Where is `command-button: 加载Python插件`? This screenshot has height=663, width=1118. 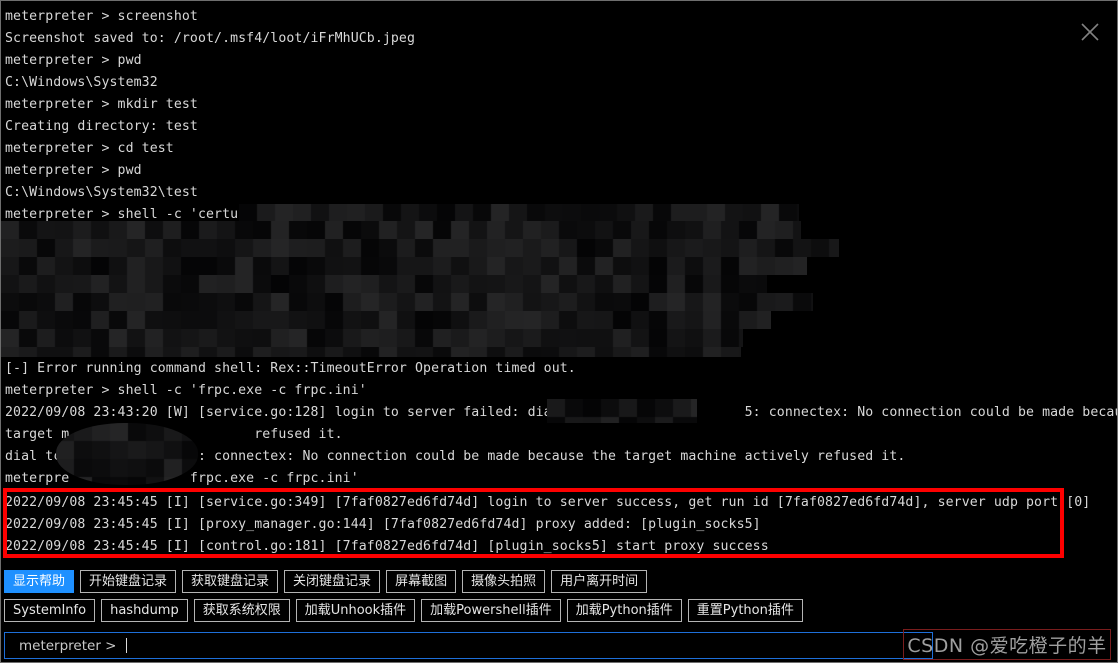 command-button: 加载Python插件 is located at coordinates (624, 610).